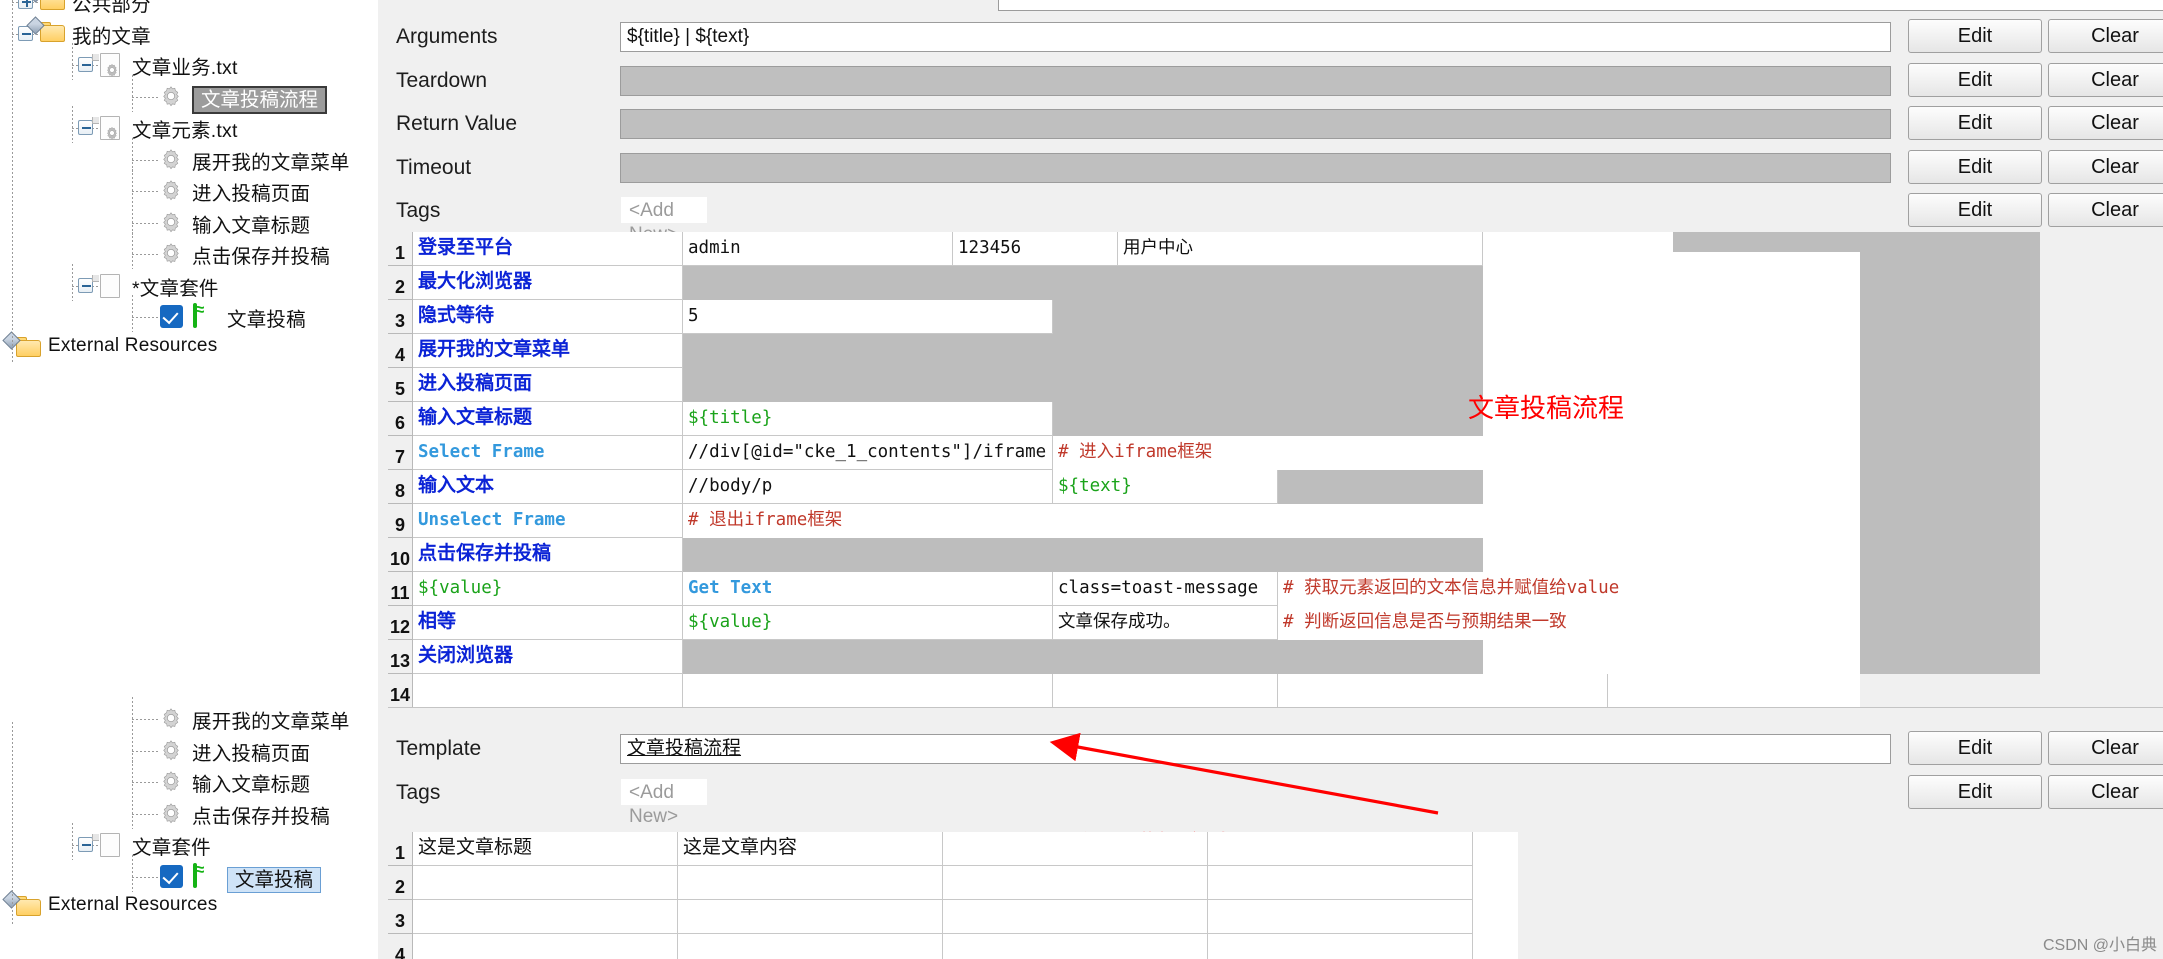 This screenshot has width=2163, height=959. Describe the element at coordinates (1580, 5) in the screenshot. I see `name-field-remnant` at that location.